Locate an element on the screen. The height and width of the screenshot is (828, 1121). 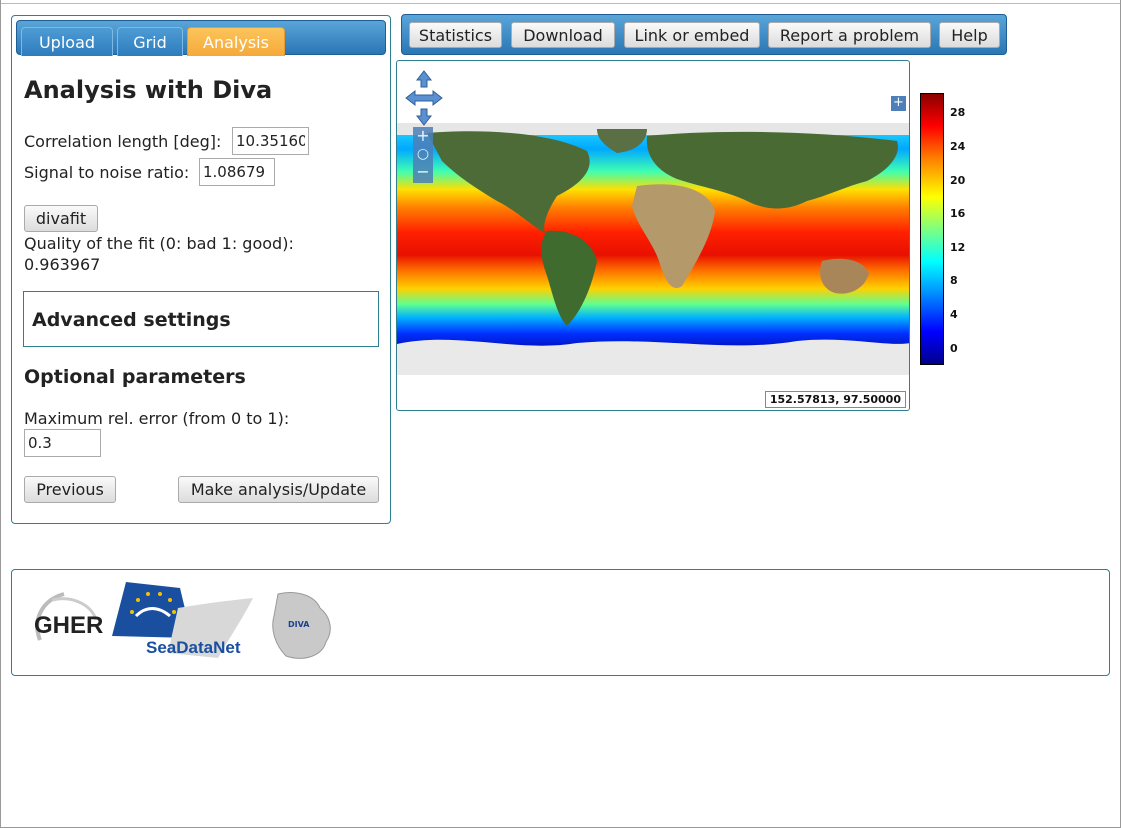
gher-logo: GHER is located at coordinates (64, 626).